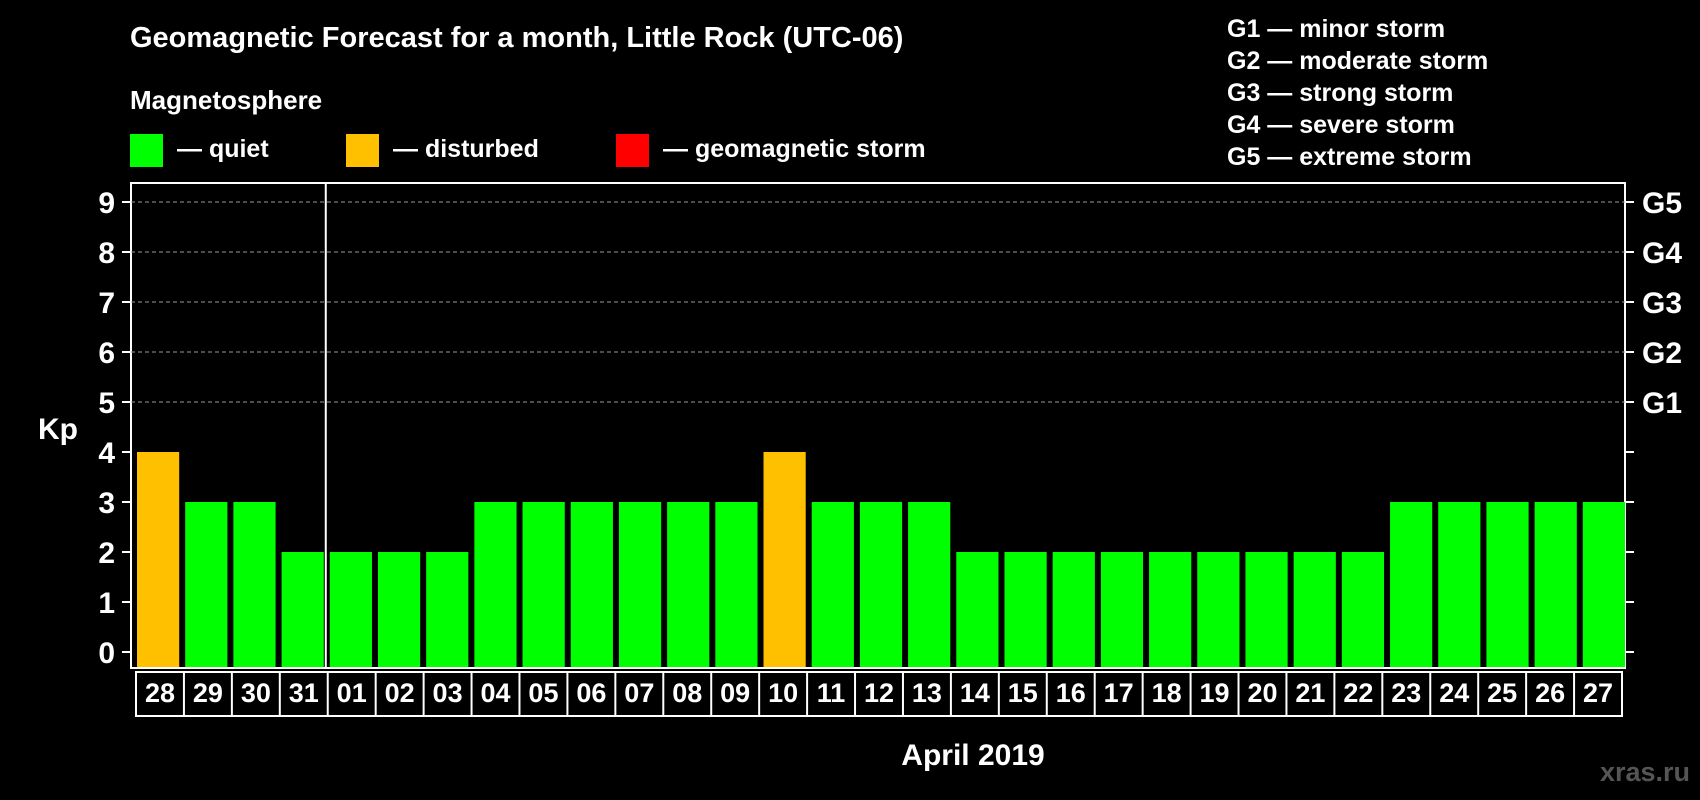 The height and width of the screenshot is (800, 1700). Describe the element at coordinates (106, 303) in the screenshot. I see `y-tick-label-7: 7` at that location.